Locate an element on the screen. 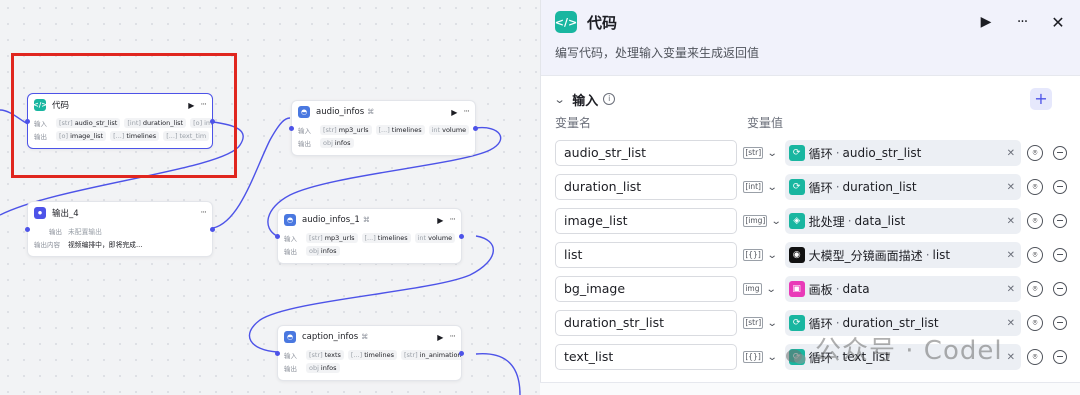 The width and height of the screenshot is (1080, 395). code-icon: </> is located at coordinates (566, 22).